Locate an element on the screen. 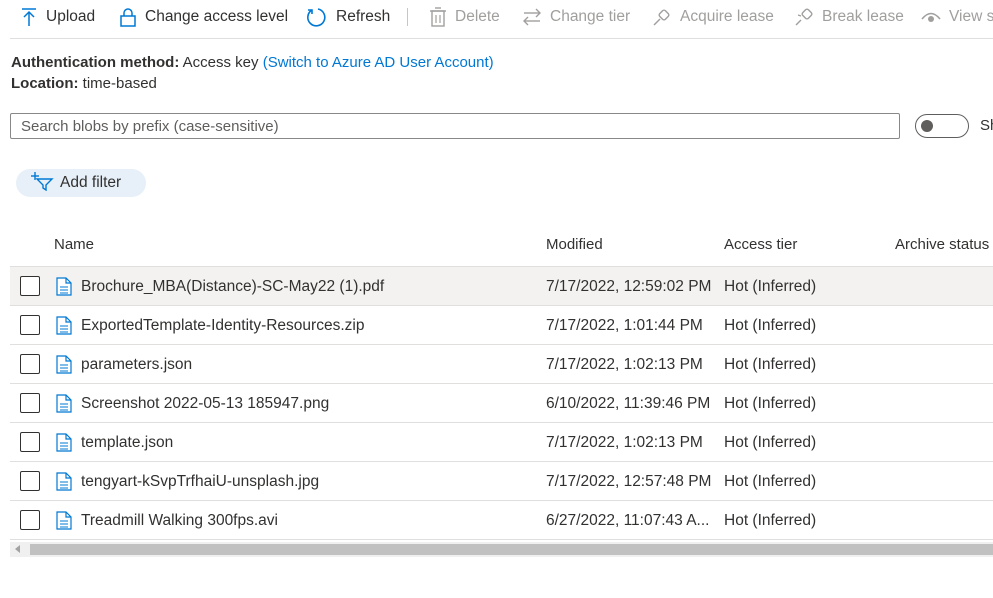  upload-icon is located at coordinates (29, 17).